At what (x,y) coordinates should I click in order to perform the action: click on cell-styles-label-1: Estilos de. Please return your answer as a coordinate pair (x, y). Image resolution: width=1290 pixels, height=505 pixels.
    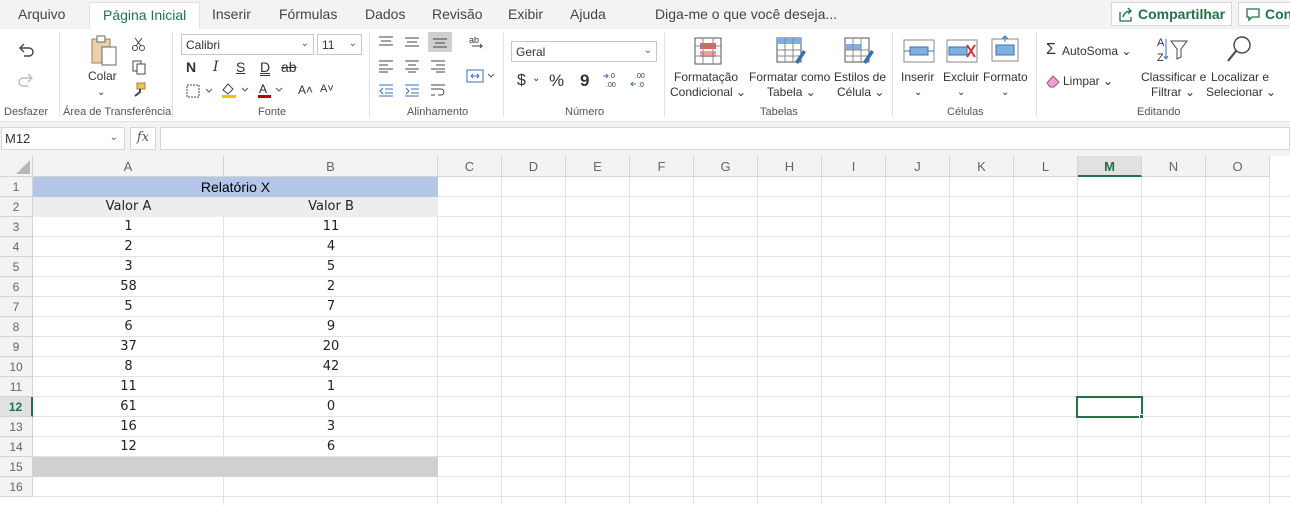
    Looking at the image, I should click on (860, 77).